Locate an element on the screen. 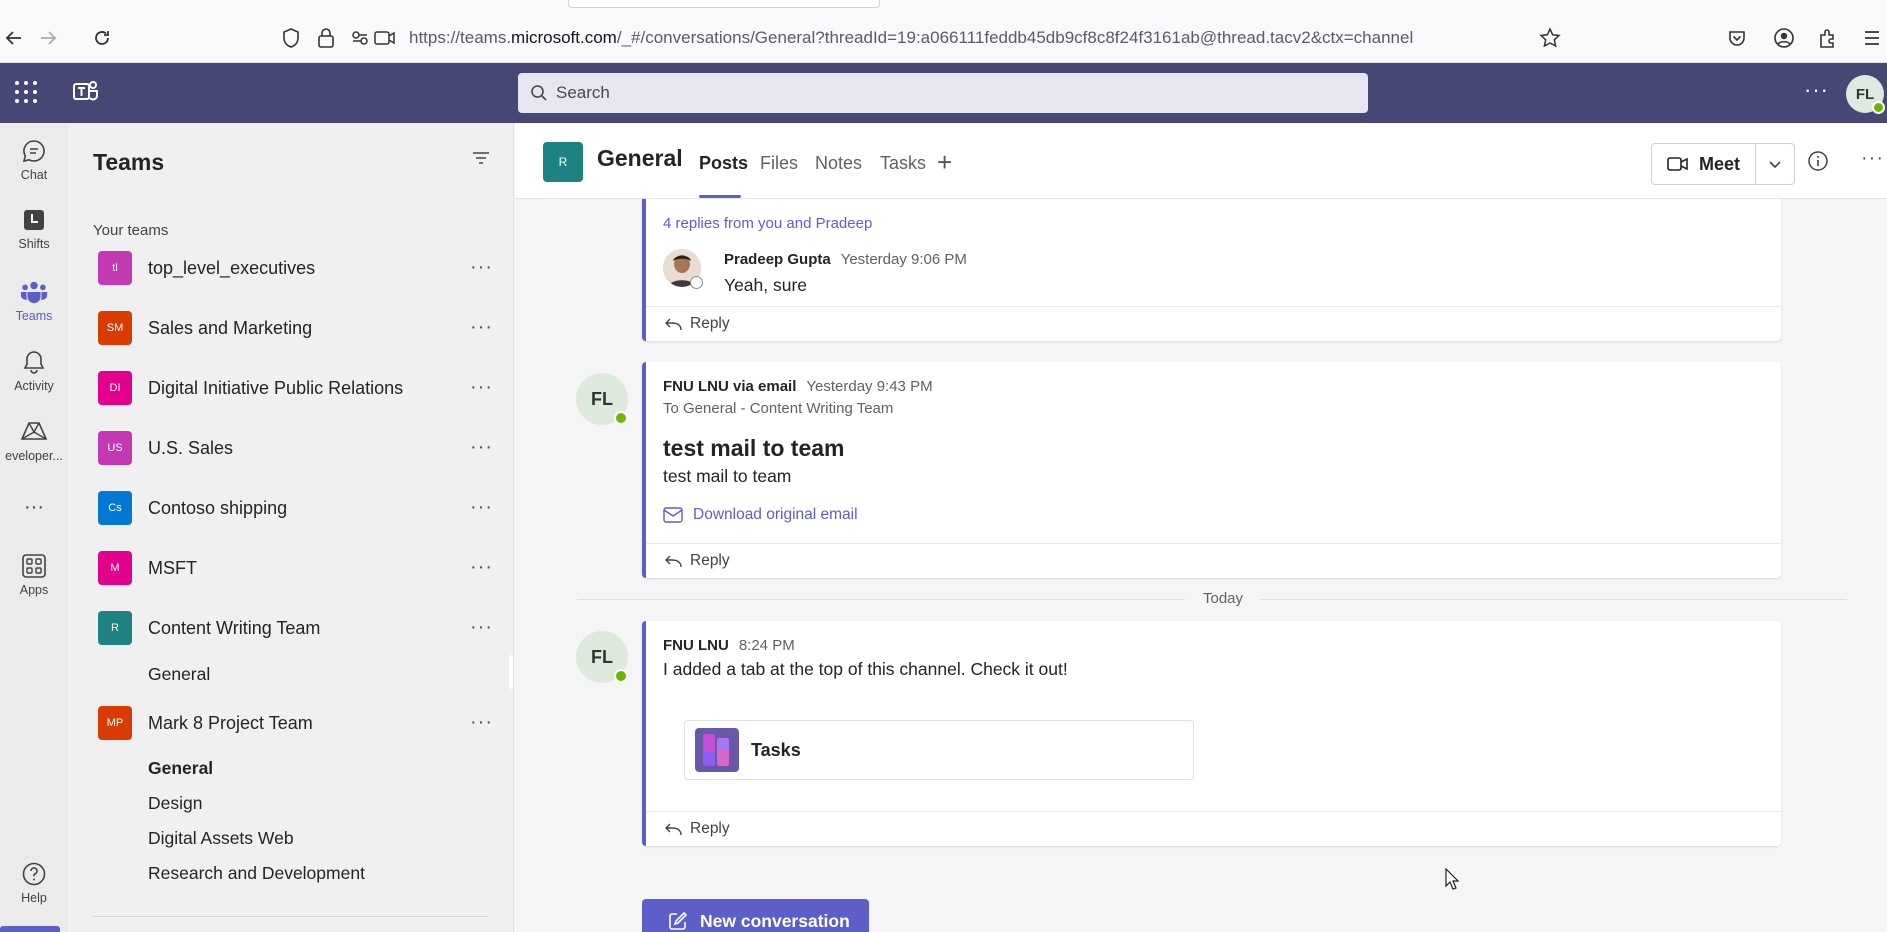 This screenshot has width=1887, height=932. reload-icon is located at coordinates (102, 38).